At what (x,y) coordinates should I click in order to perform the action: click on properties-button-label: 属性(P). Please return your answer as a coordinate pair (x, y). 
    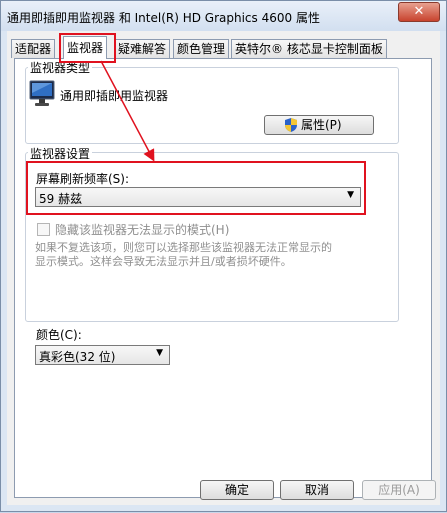
    Looking at the image, I should click on (321, 125).